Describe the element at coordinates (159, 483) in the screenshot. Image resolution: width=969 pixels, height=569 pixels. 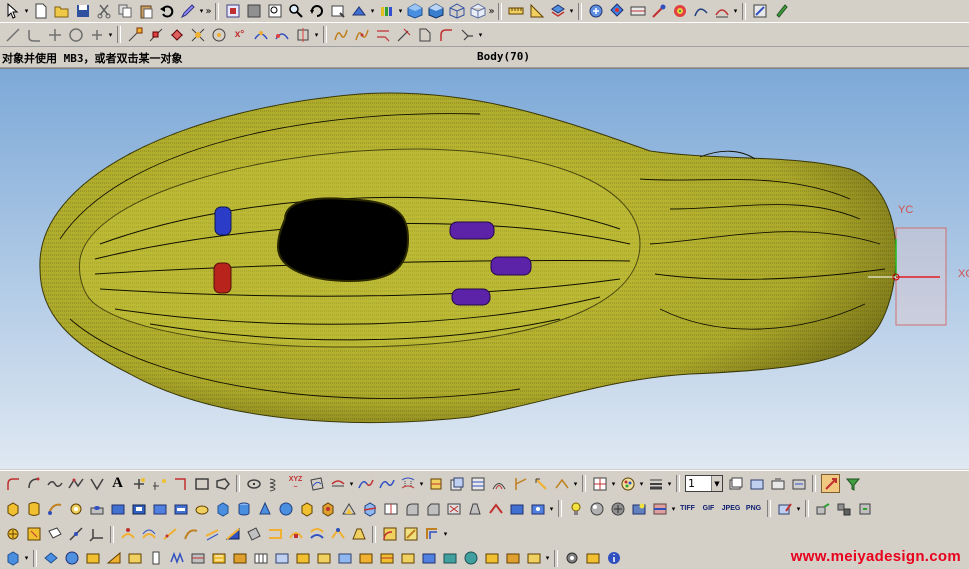
I see `point-set-add-icon` at that location.